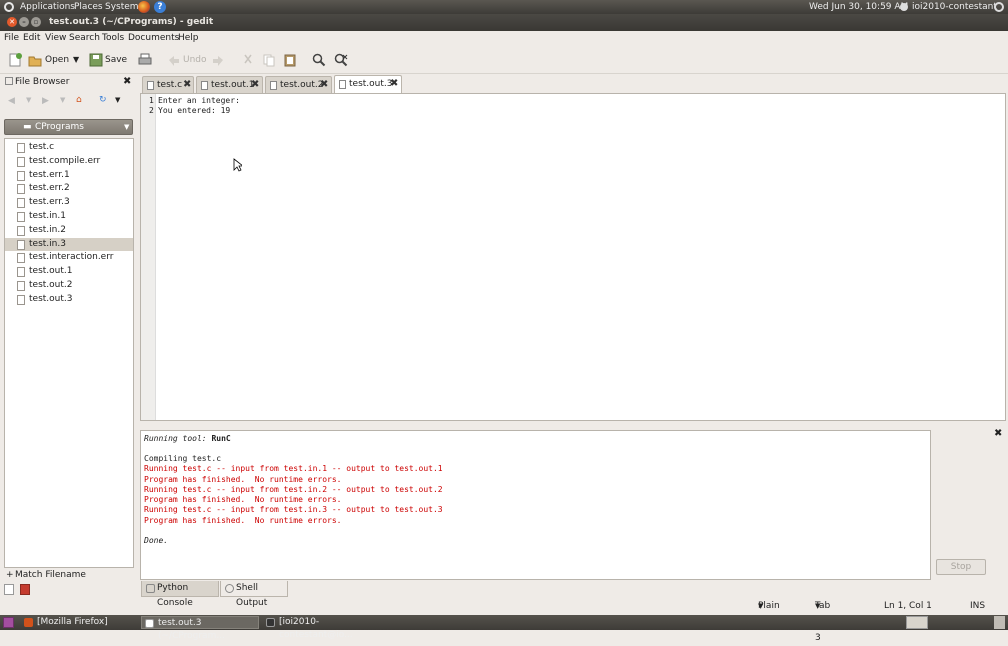  Describe the element at coordinates (144, 7) in the screenshot. I see `firefox-icon` at that location.